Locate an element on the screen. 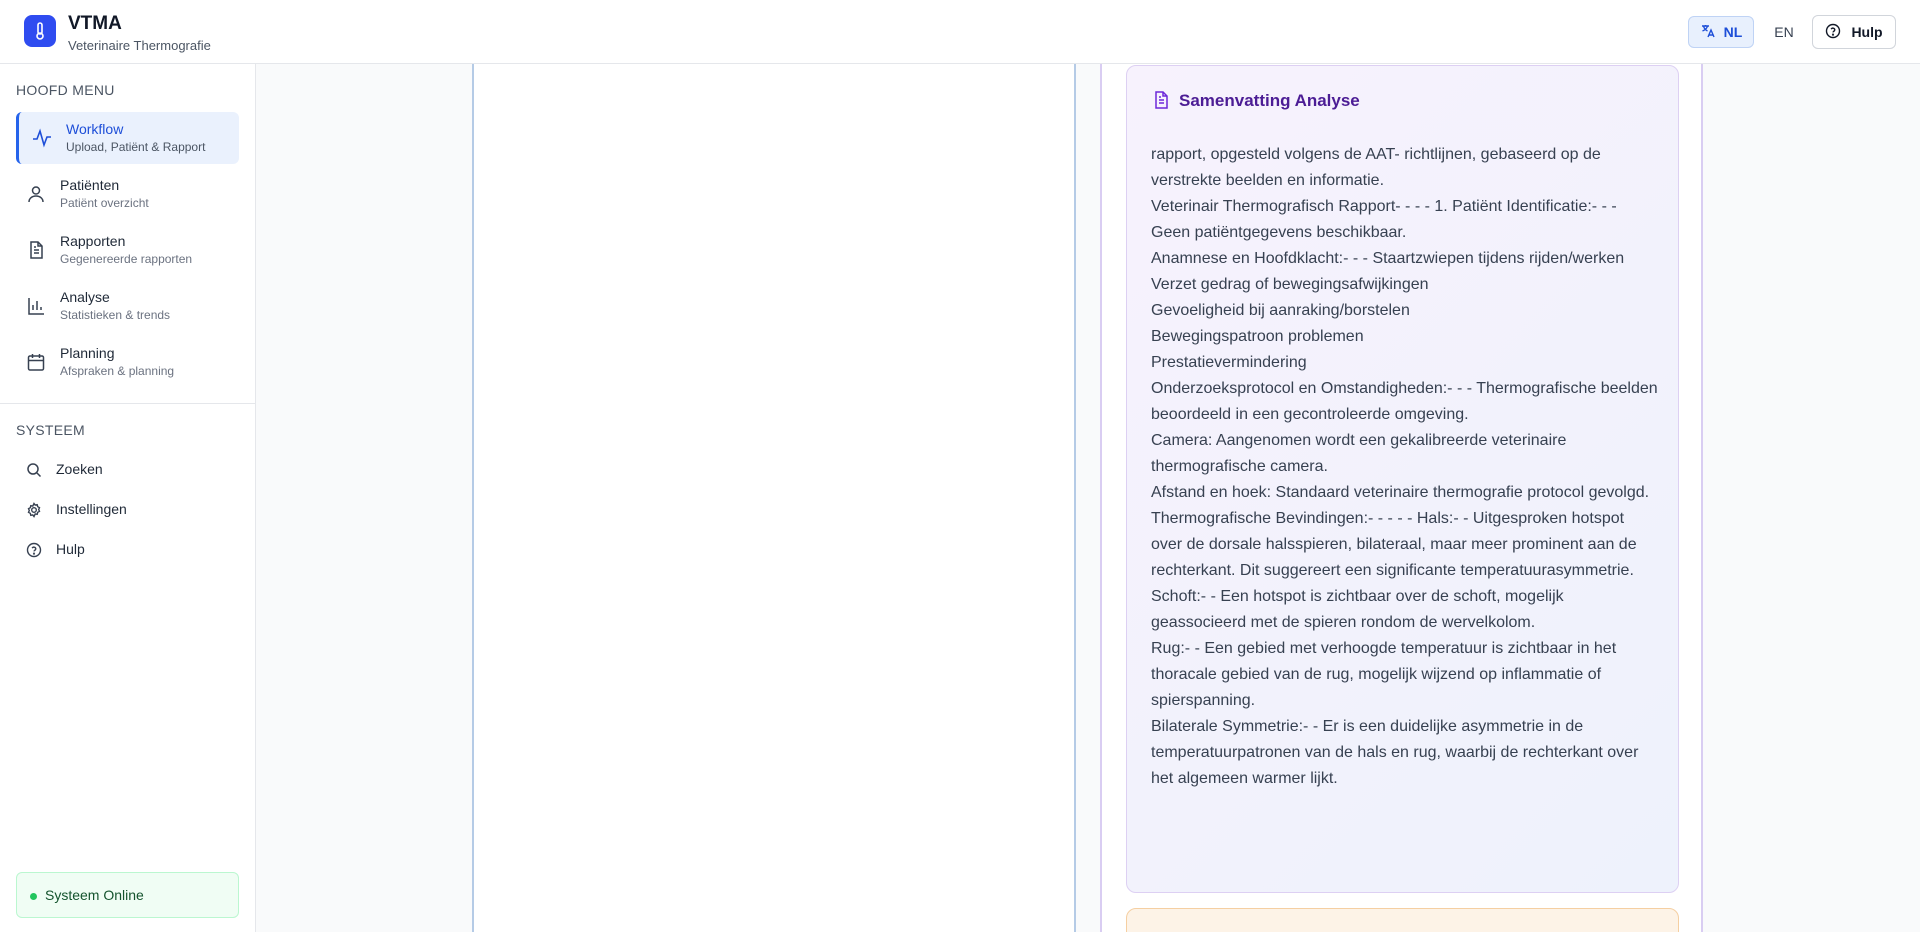 The image size is (1920, 932). summary-line: Bewegingspatroon problemen is located at coordinates (1257, 336).